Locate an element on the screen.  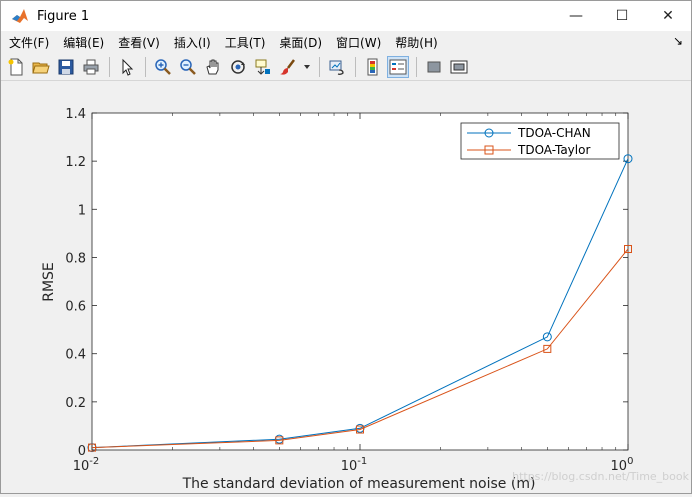
hide-plot-tools-icon is located at coordinates (434, 67).